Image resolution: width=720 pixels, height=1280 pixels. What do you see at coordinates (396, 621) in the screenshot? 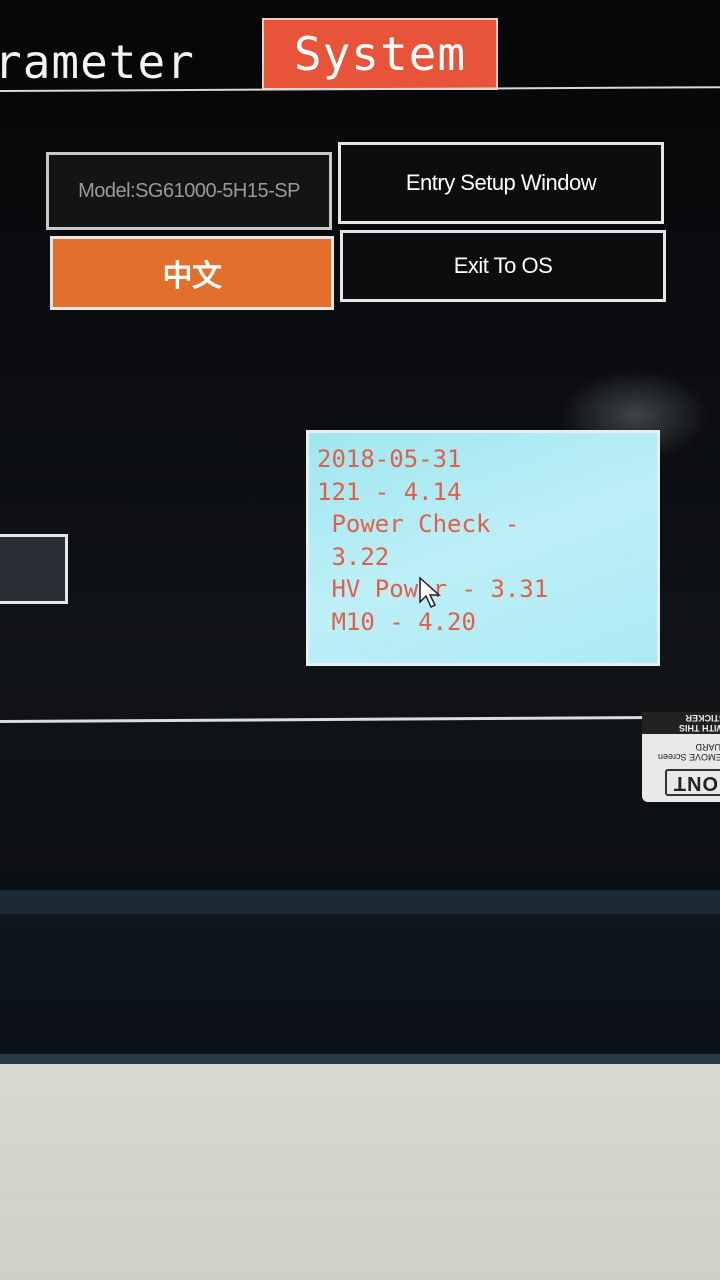
I see `version-line: M10 - 4.20` at bounding box center [396, 621].